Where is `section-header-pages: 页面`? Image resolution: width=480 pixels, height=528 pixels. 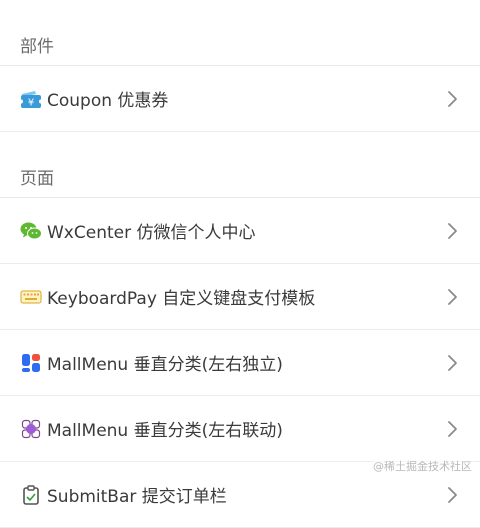
section-header-pages: 页面 is located at coordinates (240, 165).